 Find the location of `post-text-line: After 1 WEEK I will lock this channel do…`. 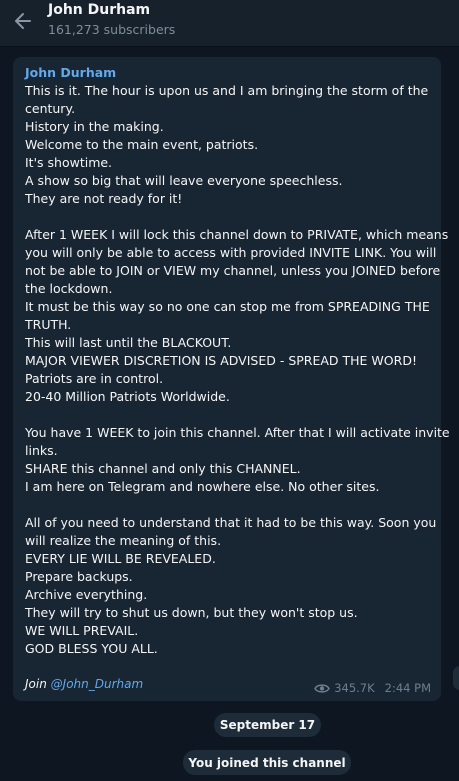

post-text-line: After 1 WEEK I will lock this channel do… is located at coordinates (237, 234).